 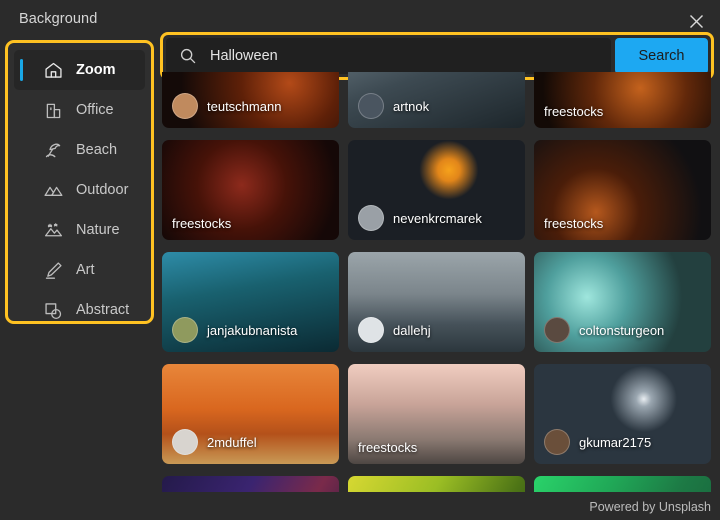 I want to click on photographer-credit: nevenkrcmarek, so click(x=420, y=218).